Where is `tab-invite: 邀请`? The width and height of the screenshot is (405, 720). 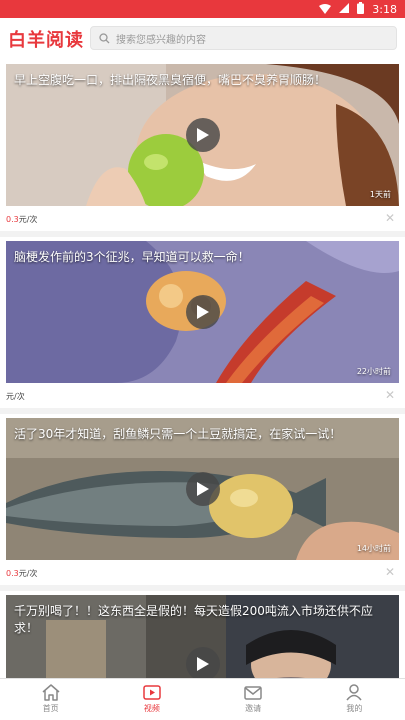 tab-invite: 邀请 is located at coordinates (253, 699).